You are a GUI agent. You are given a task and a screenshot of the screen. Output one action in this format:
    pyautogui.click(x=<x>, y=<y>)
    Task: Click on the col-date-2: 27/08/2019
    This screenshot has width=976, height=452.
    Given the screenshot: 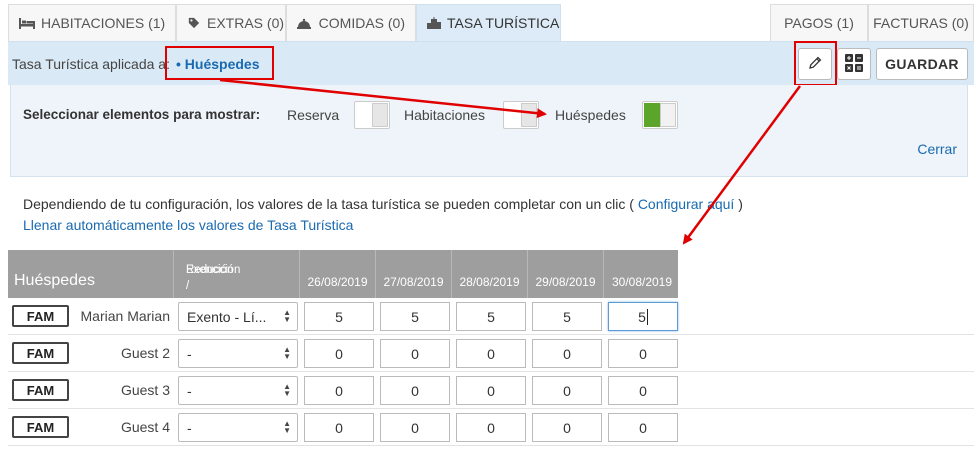 What is the action you would take?
    pyautogui.click(x=414, y=274)
    